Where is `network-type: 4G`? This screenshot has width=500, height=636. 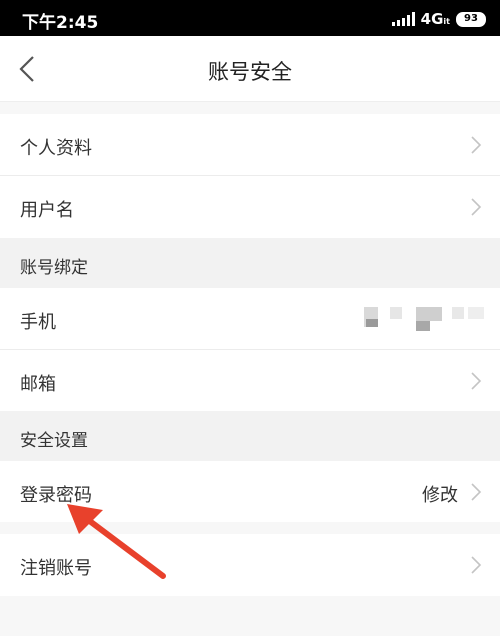
network-type: 4G is located at coordinates (432, 19).